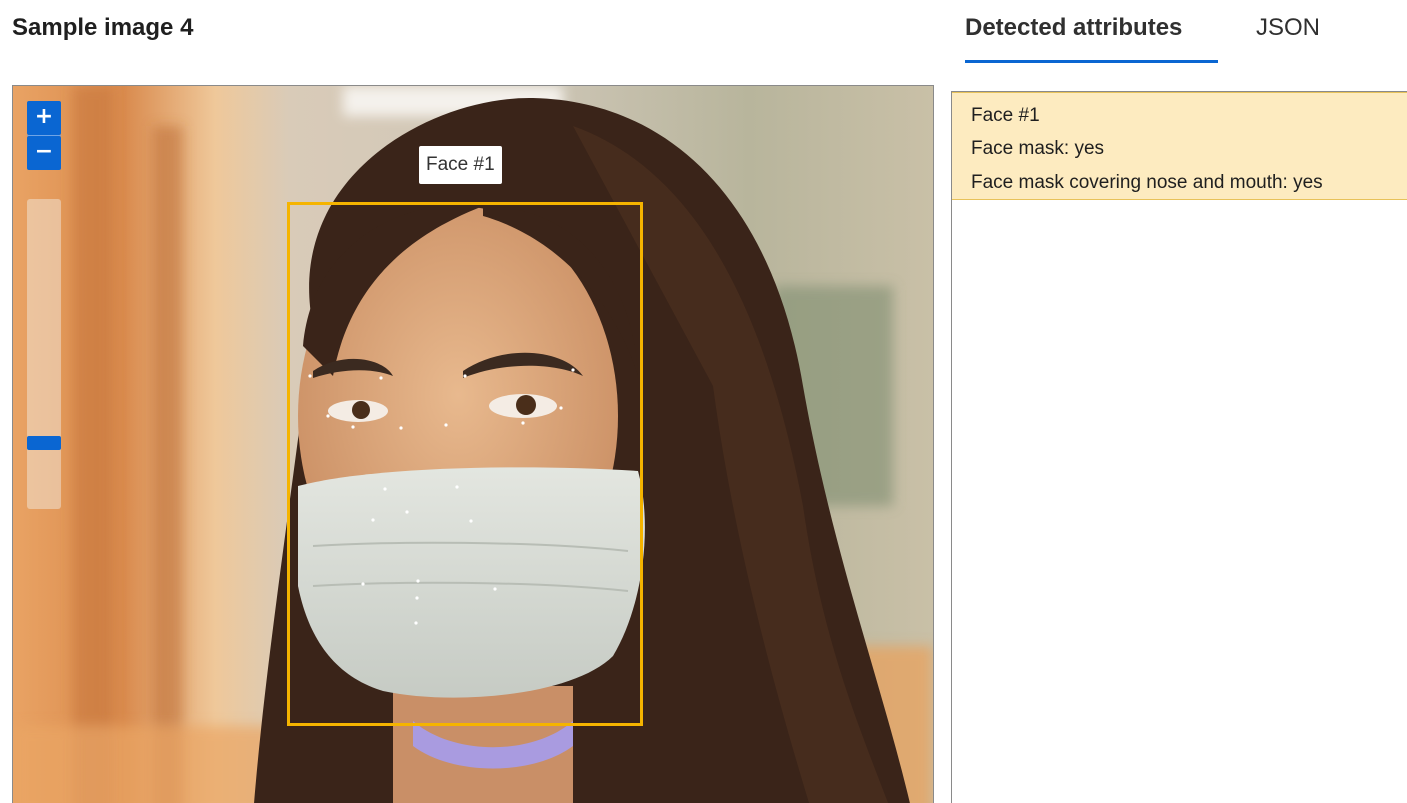  What do you see at coordinates (1005, 115) in the screenshot?
I see `face-result-title: Face #1` at bounding box center [1005, 115].